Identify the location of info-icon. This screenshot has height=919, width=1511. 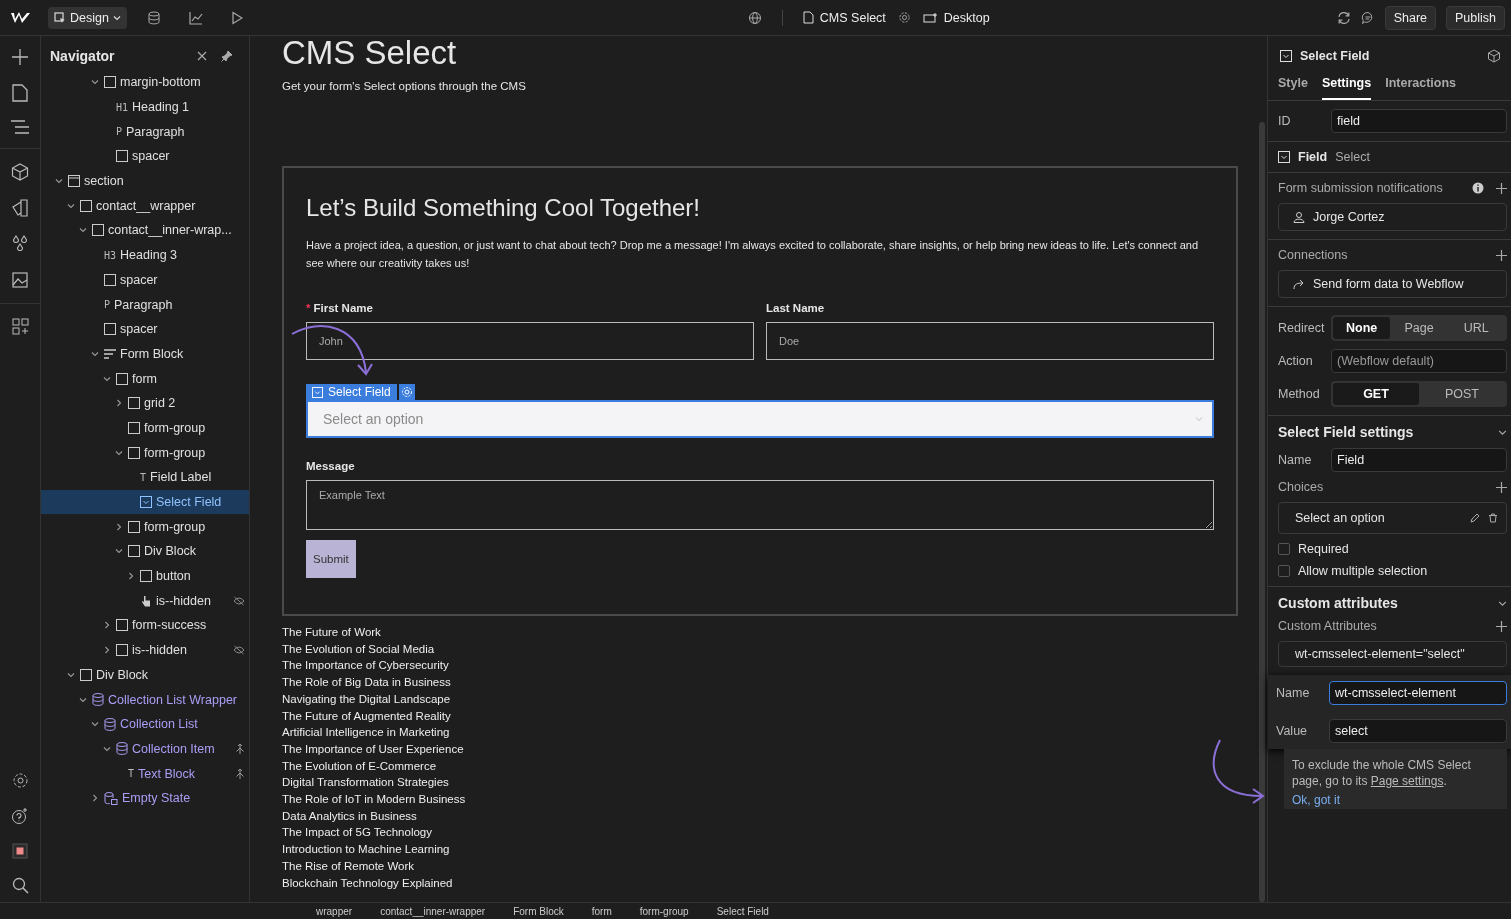
(1478, 188).